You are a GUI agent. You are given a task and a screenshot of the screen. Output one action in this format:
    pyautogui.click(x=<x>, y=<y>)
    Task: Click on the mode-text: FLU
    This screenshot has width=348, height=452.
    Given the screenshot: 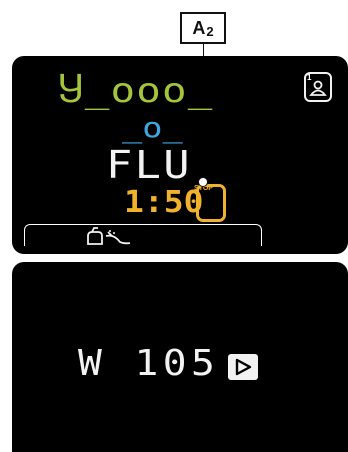 What is the action you would take?
    pyautogui.click(x=149, y=165)
    